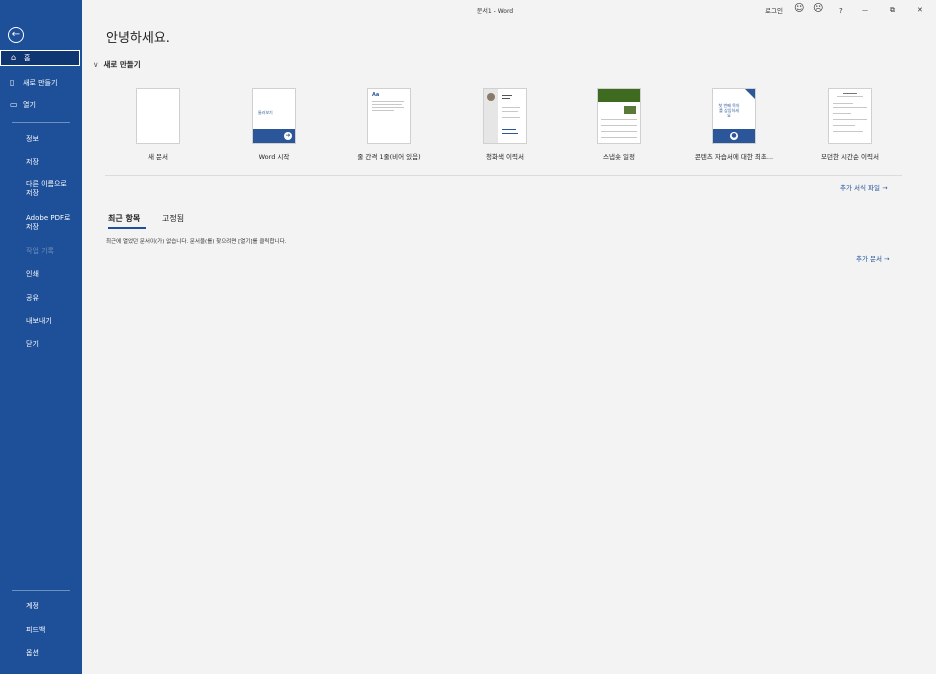 This screenshot has height=674, width=936. What do you see at coordinates (40, 223) in the screenshot?
I see `sidebar-item-save-pdf: Adobe PDF로 저장` at bounding box center [40, 223].